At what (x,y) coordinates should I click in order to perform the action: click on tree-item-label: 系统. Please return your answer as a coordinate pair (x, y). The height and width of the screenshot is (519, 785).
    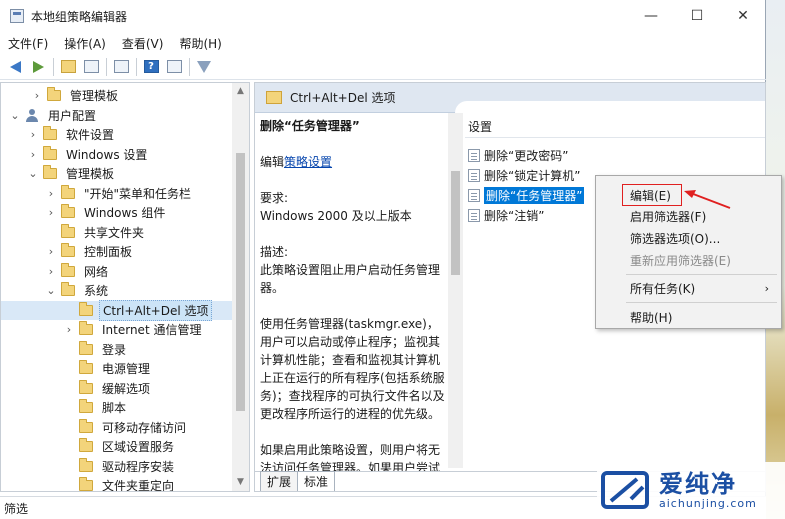
    Looking at the image, I should click on (96, 291).